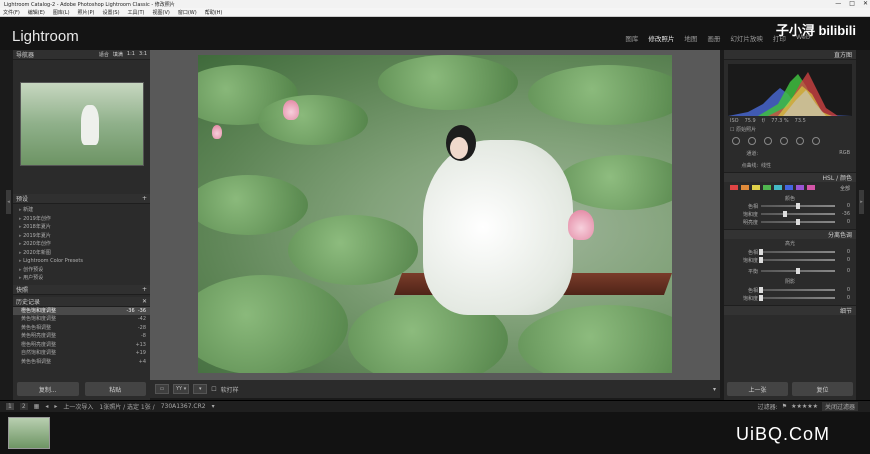 The image size is (870, 454). What do you see at coordinates (81, 319) in the screenshot?
I see `history-item: 黄色饱和度调整 -42` at bounding box center [81, 319].